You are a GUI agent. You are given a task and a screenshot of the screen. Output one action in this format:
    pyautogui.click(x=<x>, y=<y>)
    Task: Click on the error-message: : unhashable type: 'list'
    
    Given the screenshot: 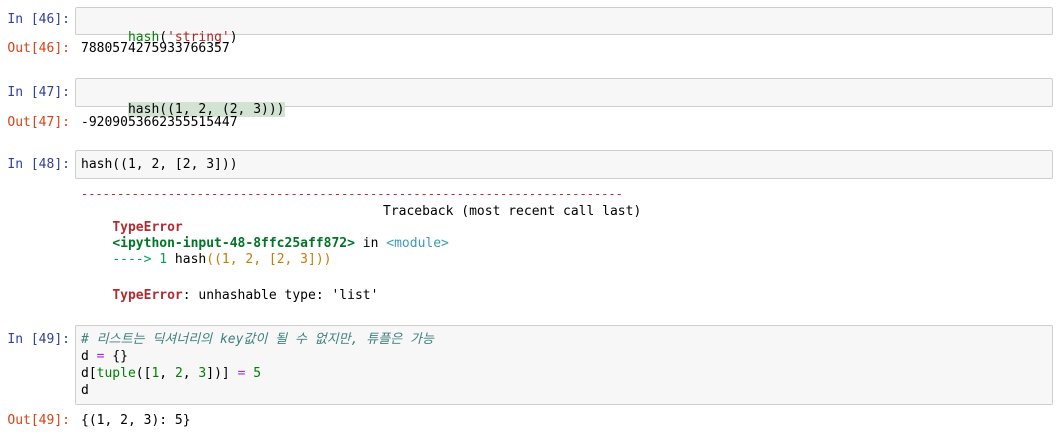 What is the action you would take?
    pyautogui.click(x=280, y=295)
    